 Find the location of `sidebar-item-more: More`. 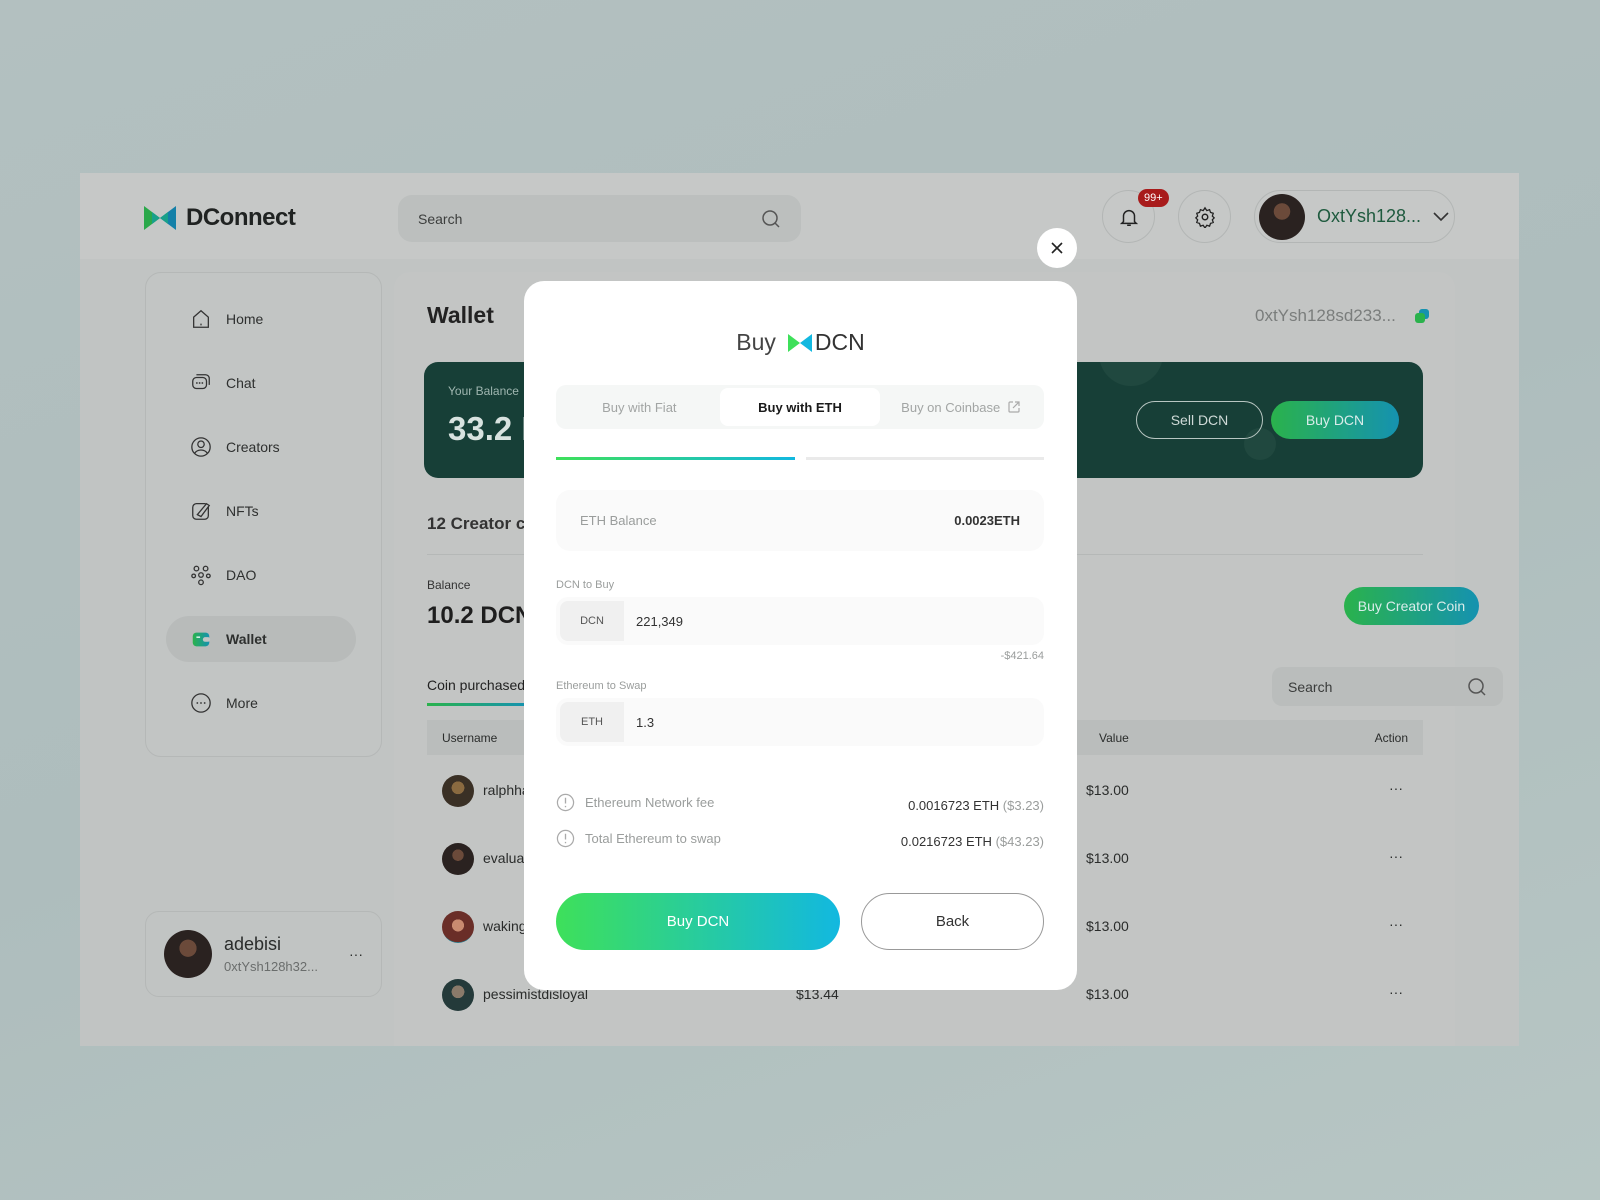

sidebar-item-more: More is located at coordinates (261, 703).